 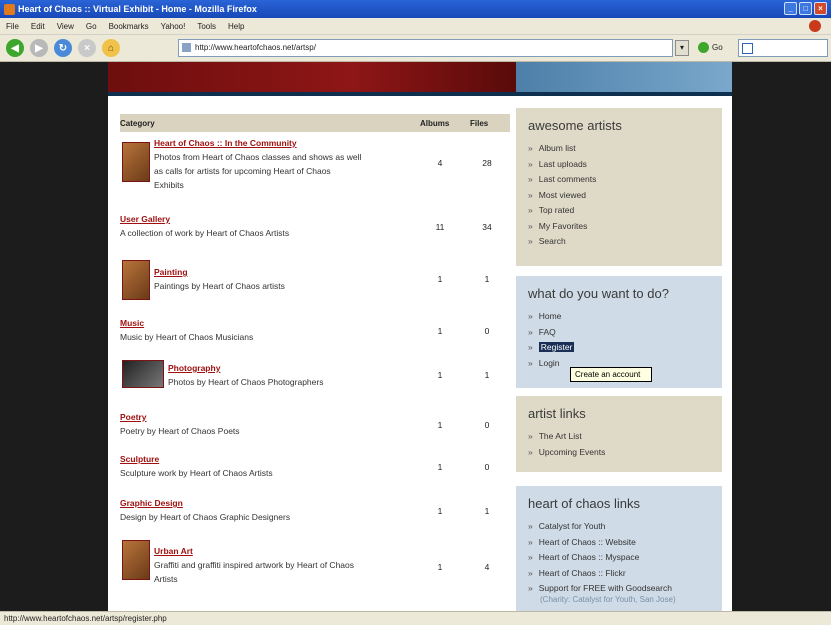 I want to click on category-desc: Music by Heart of Chaos Musicians, so click(x=187, y=337).